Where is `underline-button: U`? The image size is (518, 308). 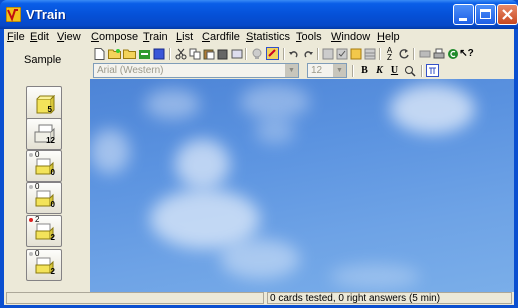
underline-button: U is located at coordinates (394, 70).